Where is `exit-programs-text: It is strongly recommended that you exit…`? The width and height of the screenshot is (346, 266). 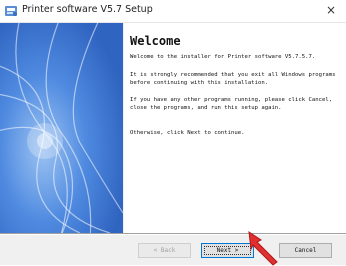 exit-programs-text: It is strongly recommended that you exit… is located at coordinates (233, 79).